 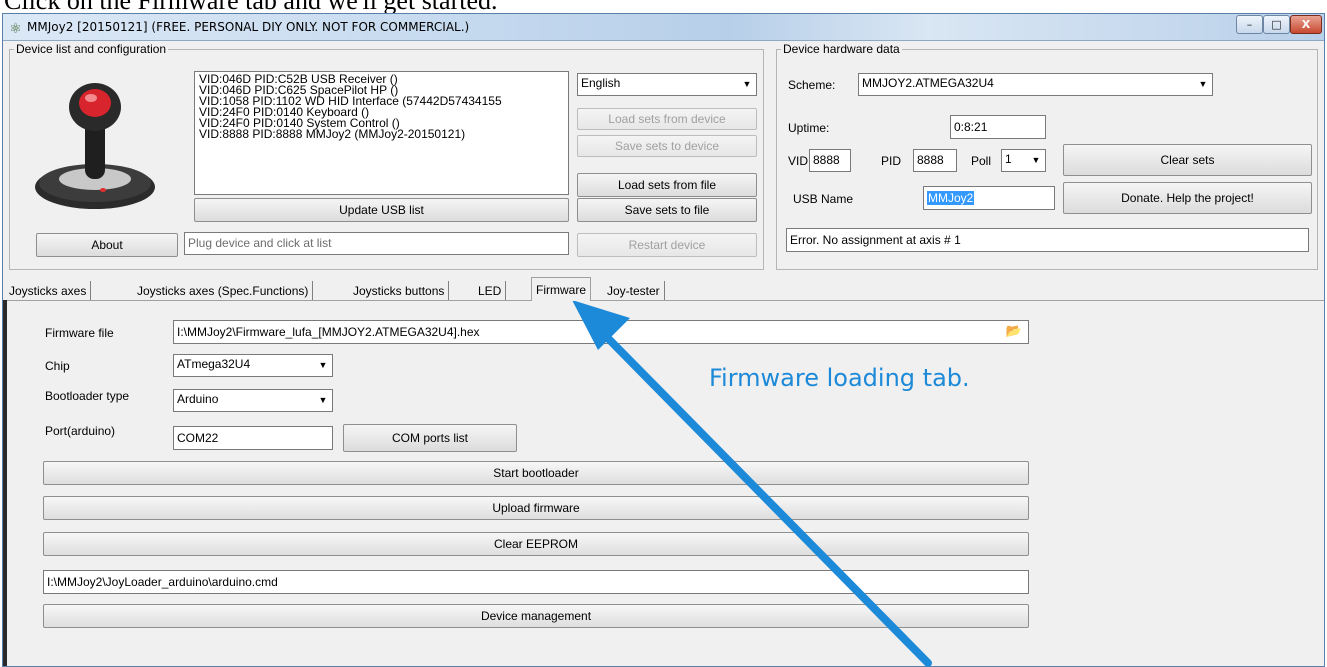 I want to click on save-sets-to-file-button: Save sets to file, so click(x=667, y=210).